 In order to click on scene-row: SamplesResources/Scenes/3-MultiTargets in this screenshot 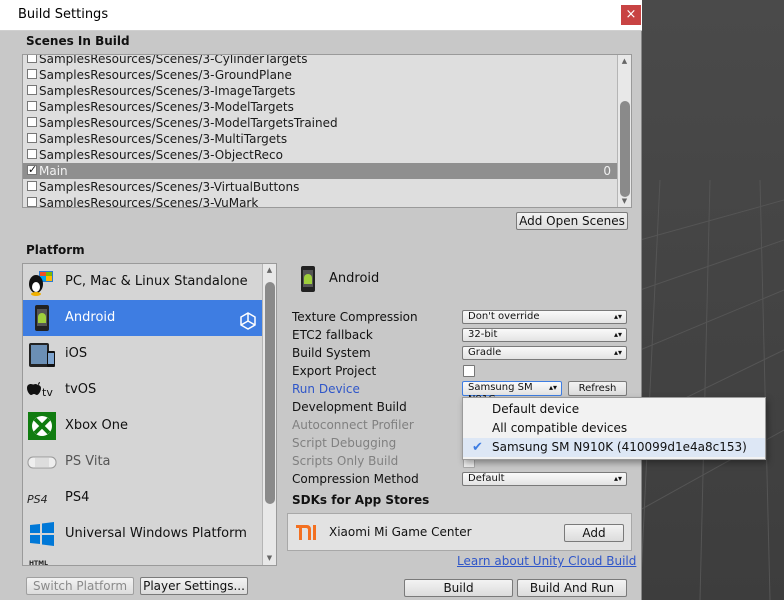, I will do `click(320, 139)`.